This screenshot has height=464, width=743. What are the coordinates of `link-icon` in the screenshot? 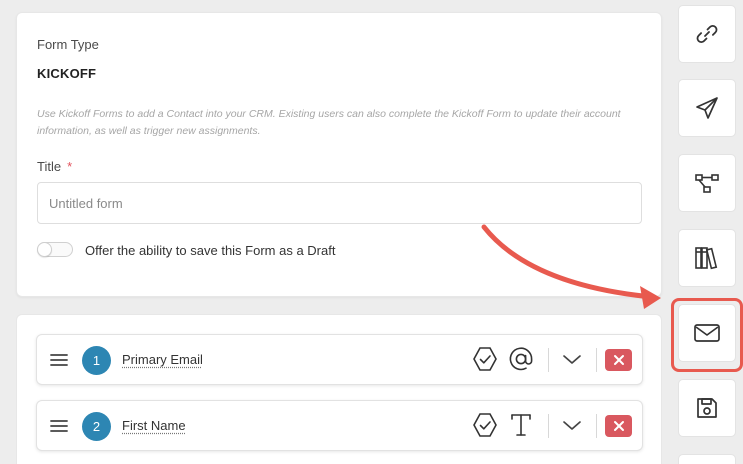 It's located at (707, 34).